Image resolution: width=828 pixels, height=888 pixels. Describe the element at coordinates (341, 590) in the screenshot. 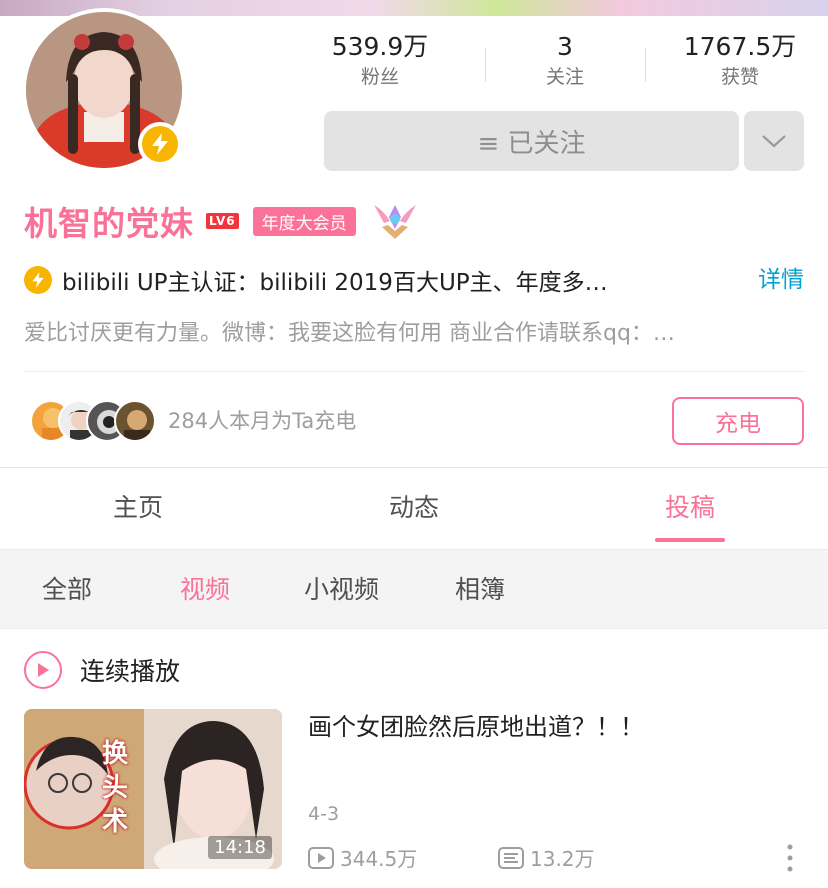

I see `subtab-short-videos: 小视频` at that location.